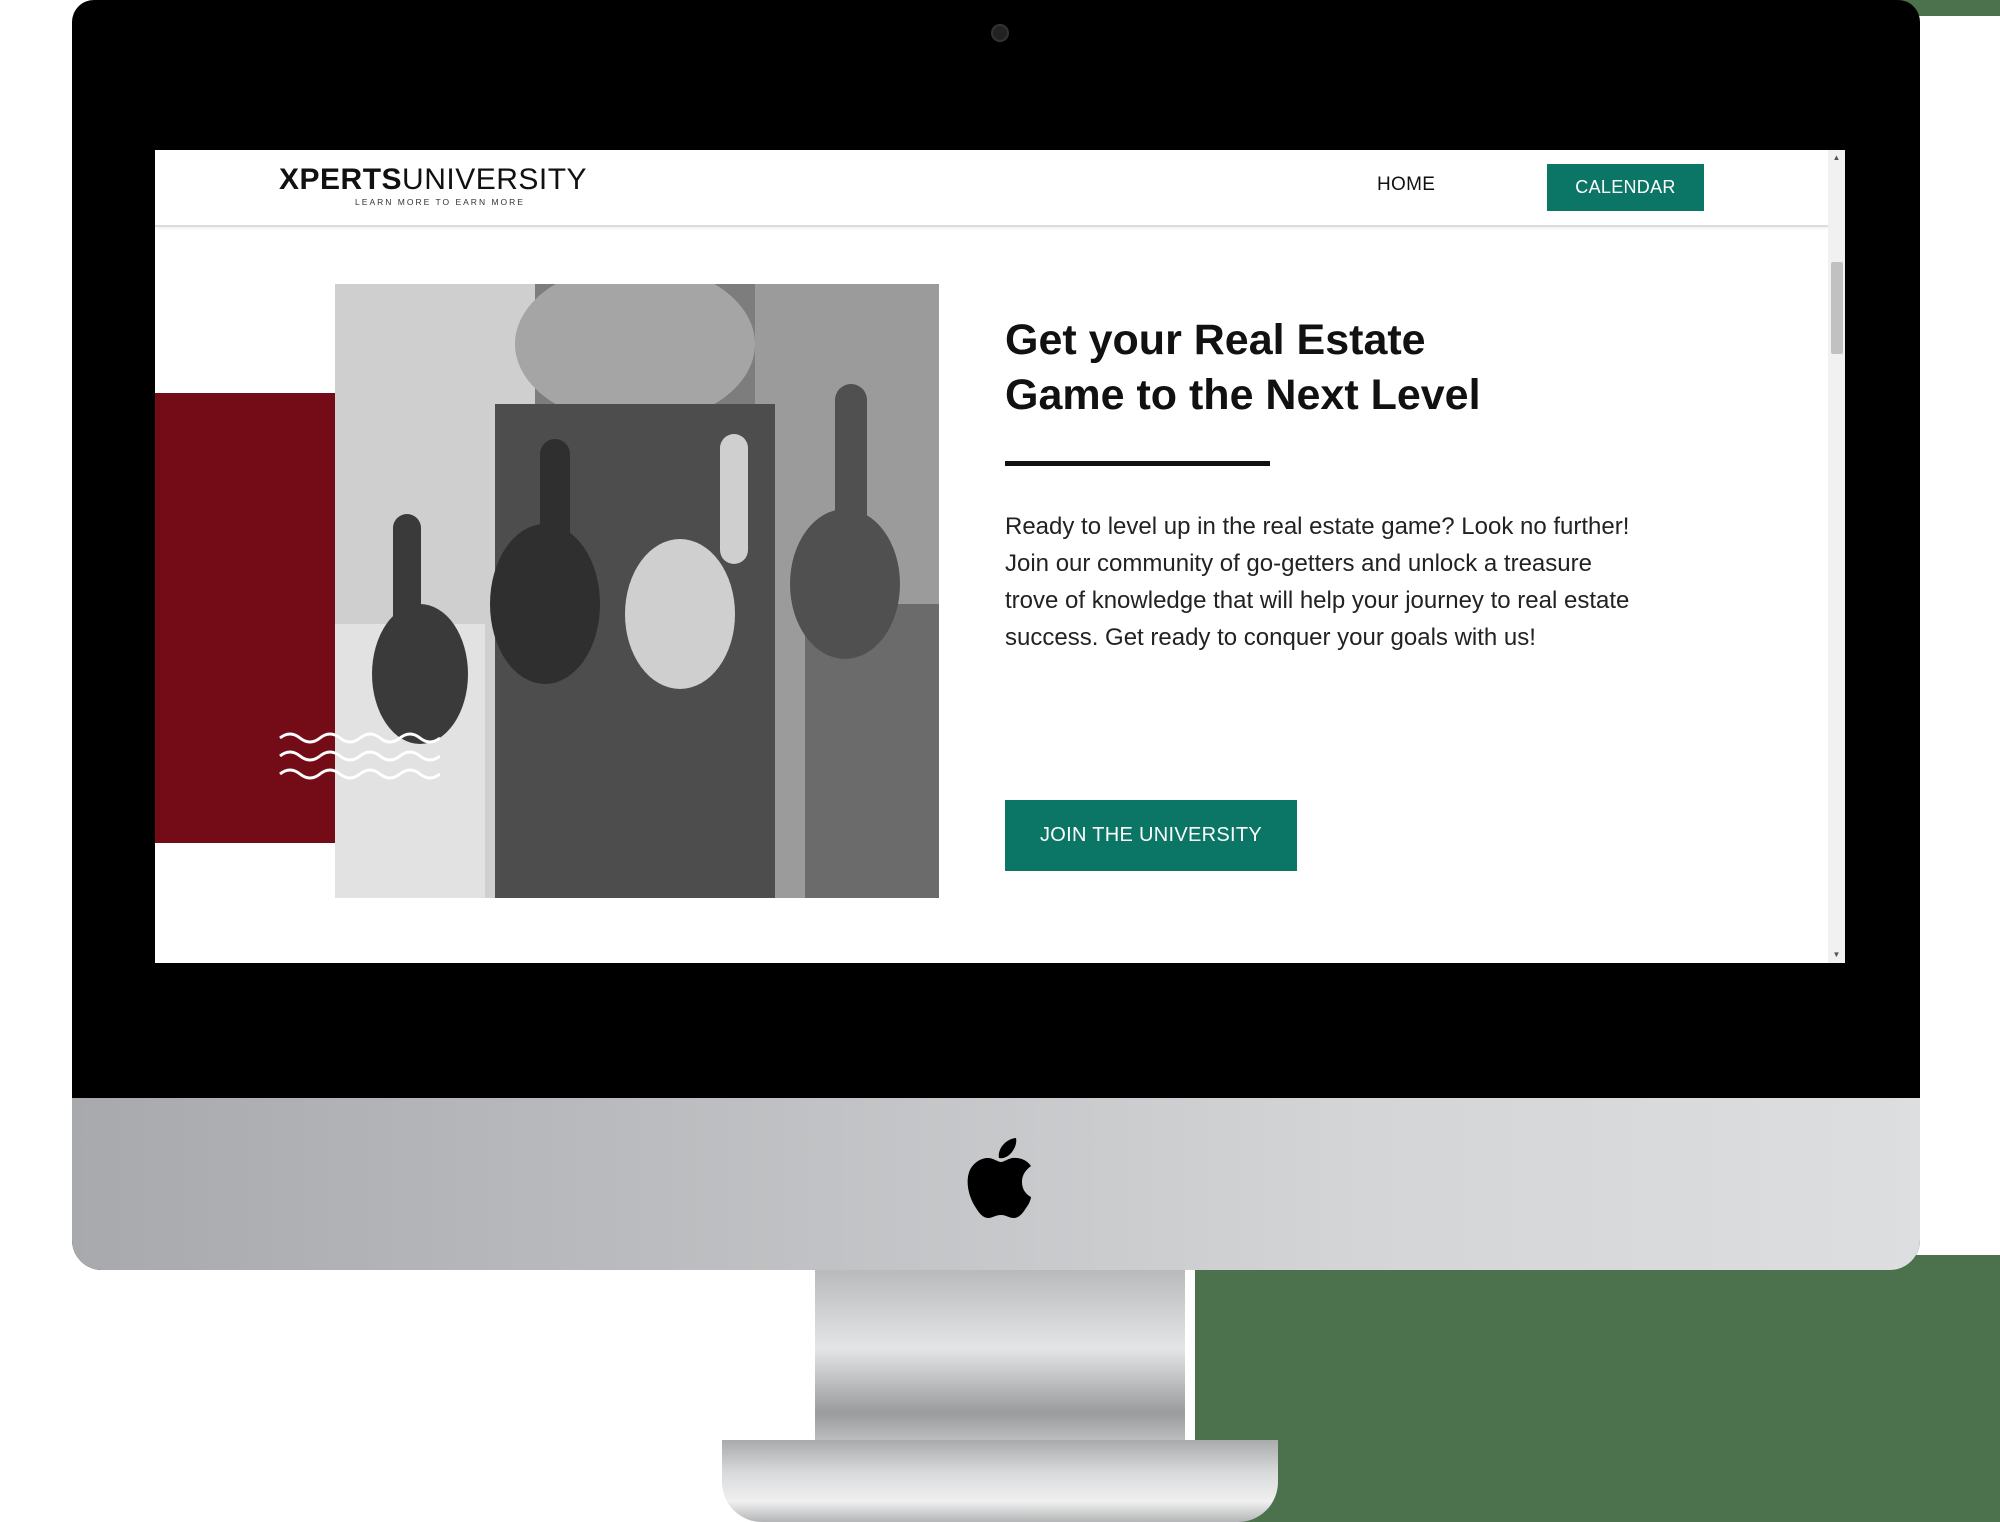 The image size is (2000, 1522). I want to click on background-white-area, so click(402, 1388).